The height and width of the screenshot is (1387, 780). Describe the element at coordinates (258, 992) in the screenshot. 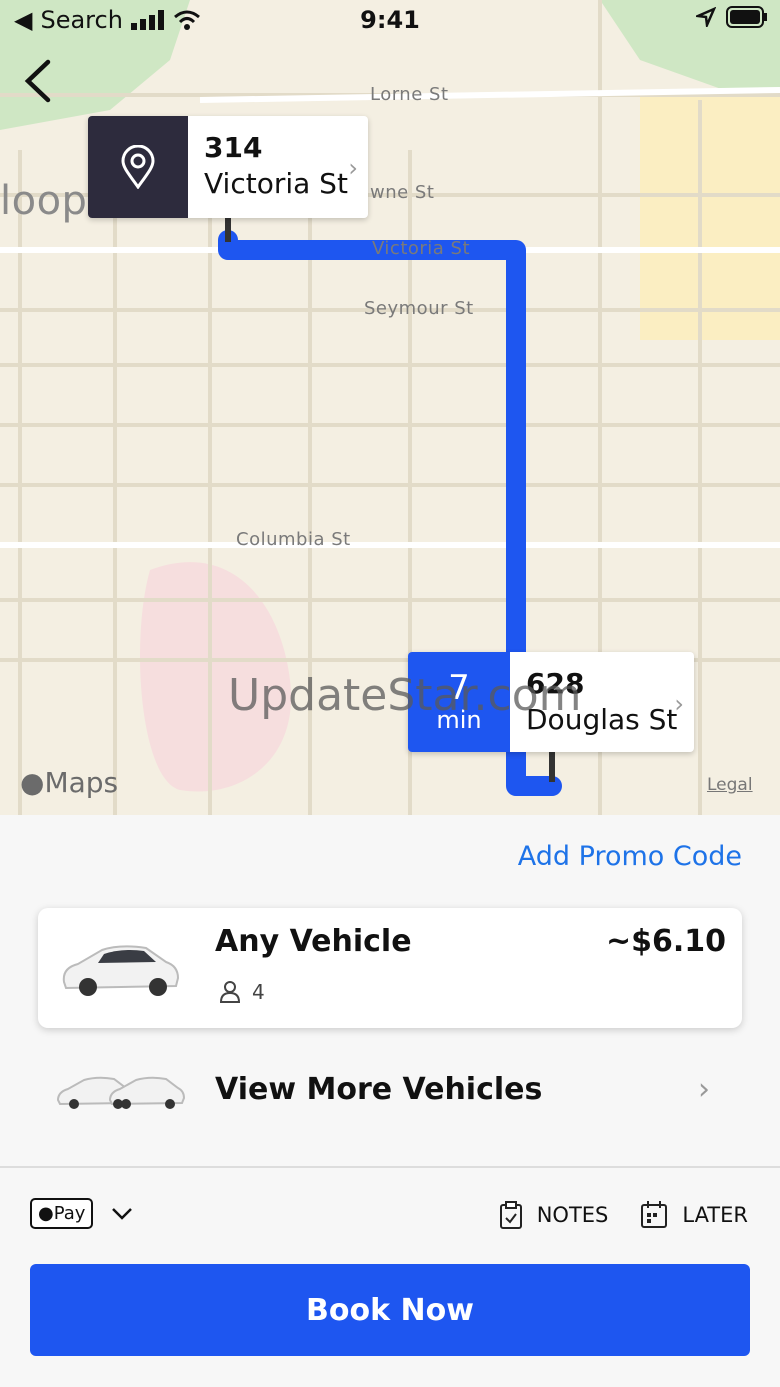

I see `passenger-count: 4` at that location.